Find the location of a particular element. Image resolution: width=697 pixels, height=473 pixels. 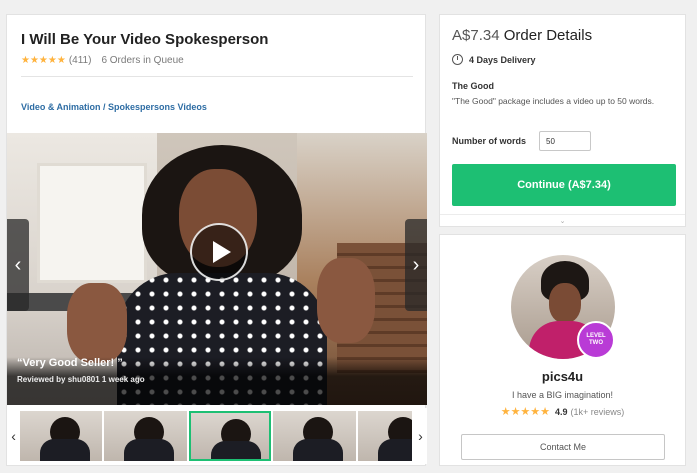

seller-name: pics4u is located at coordinates (562, 376).